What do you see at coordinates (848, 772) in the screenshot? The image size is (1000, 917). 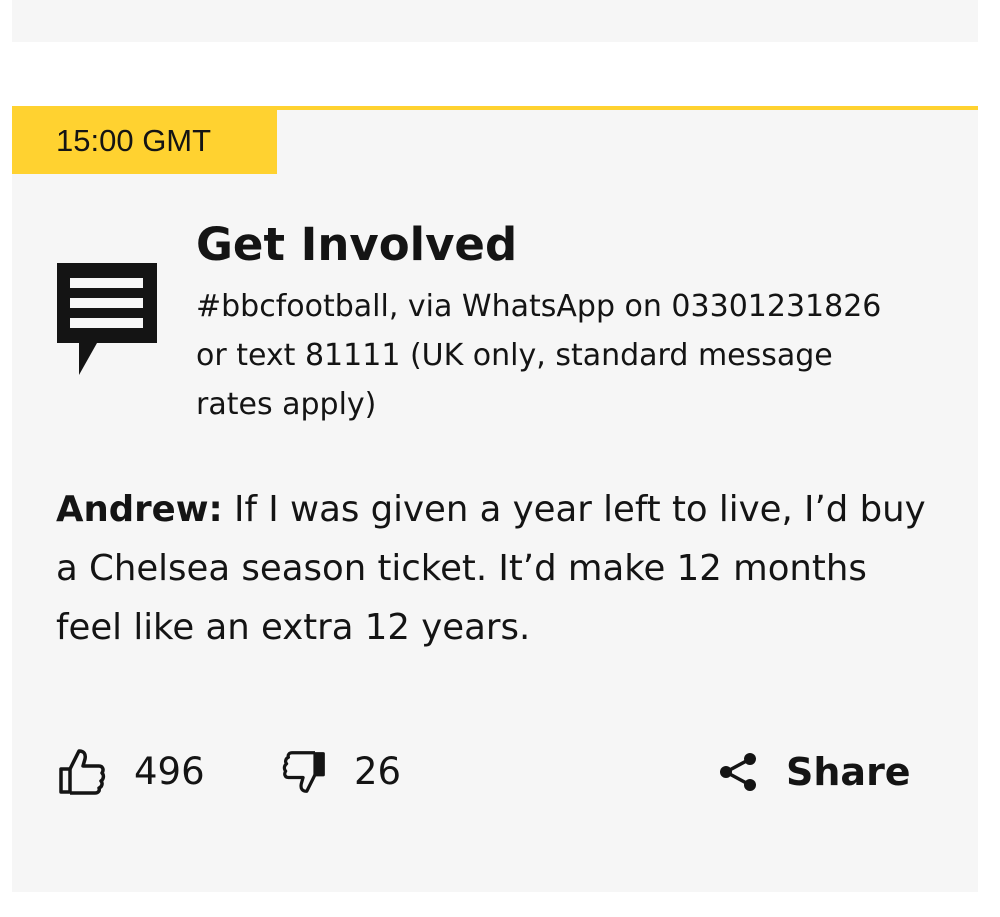 I see `share-label: Share` at bounding box center [848, 772].